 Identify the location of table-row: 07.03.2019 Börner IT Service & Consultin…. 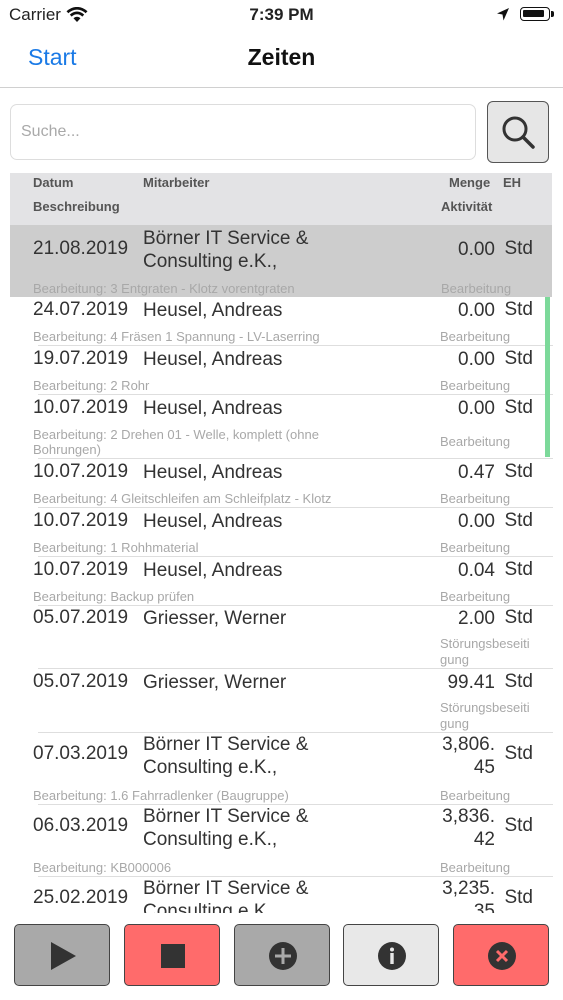
(293, 769).